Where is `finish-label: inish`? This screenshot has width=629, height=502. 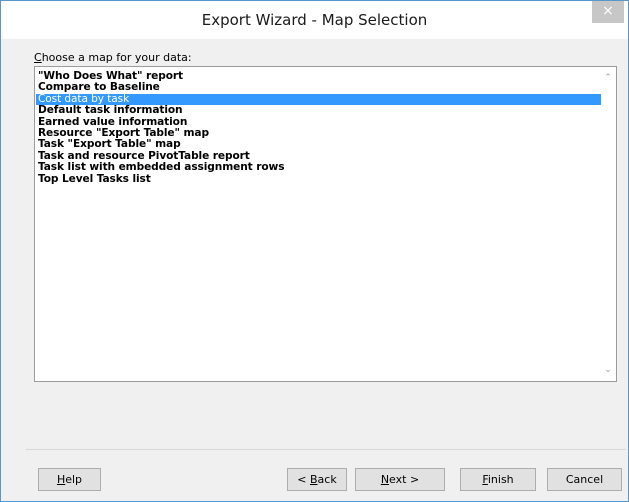 finish-label: inish is located at coordinates (500, 479).